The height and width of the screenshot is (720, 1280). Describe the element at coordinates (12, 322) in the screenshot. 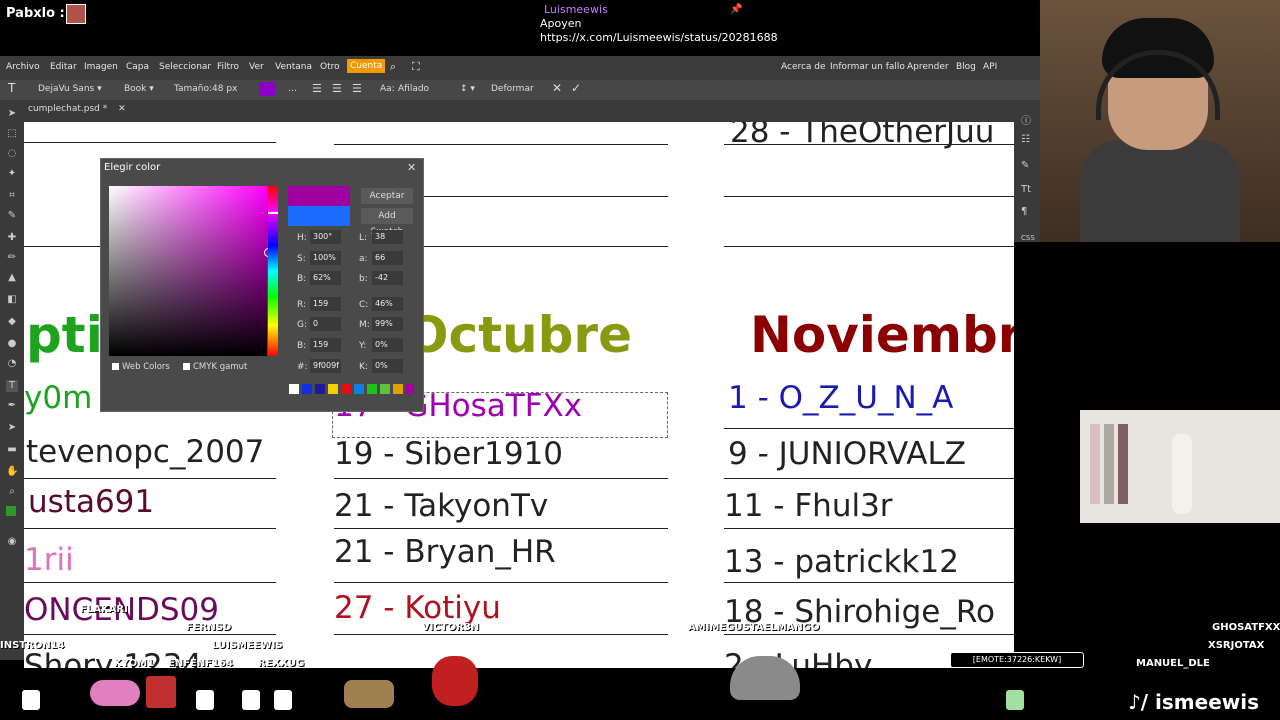

I see `fill-tool-icon: ◆` at that location.